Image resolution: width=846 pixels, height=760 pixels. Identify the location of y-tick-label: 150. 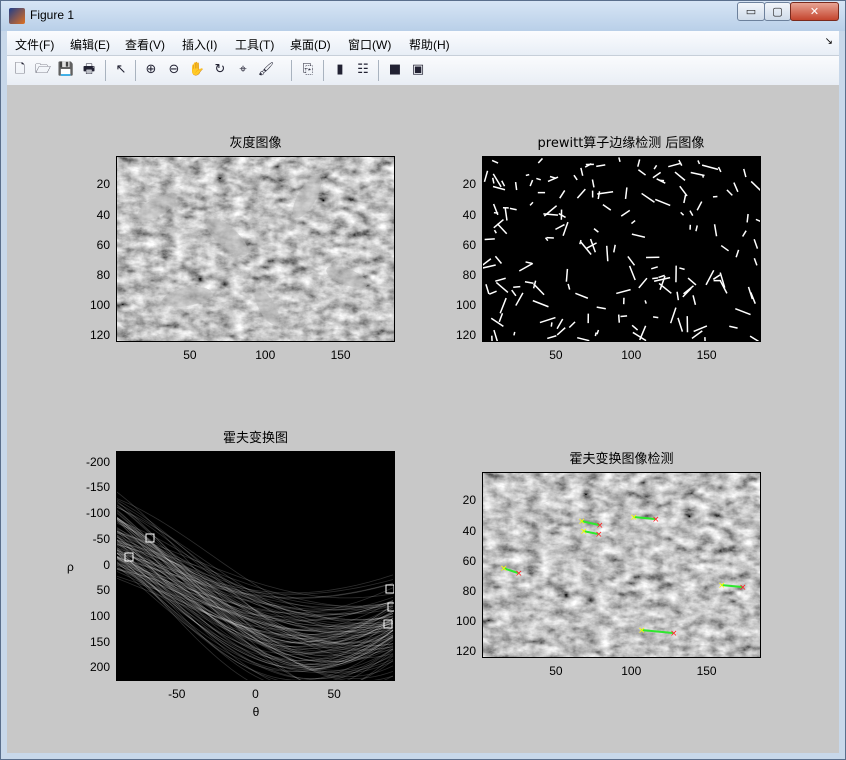
(99, 642).